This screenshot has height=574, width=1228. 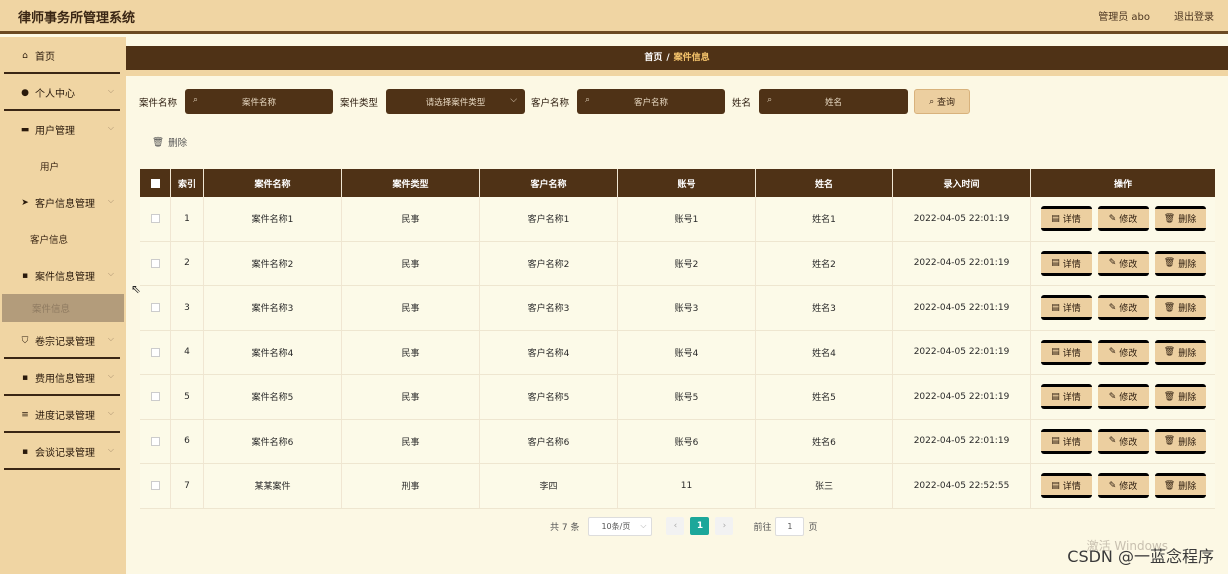 What do you see at coordinates (63, 377) in the screenshot?
I see `sidebar-item-fee-management: ▪ 费用信息管理 ⌵` at bounding box center [63, 377].